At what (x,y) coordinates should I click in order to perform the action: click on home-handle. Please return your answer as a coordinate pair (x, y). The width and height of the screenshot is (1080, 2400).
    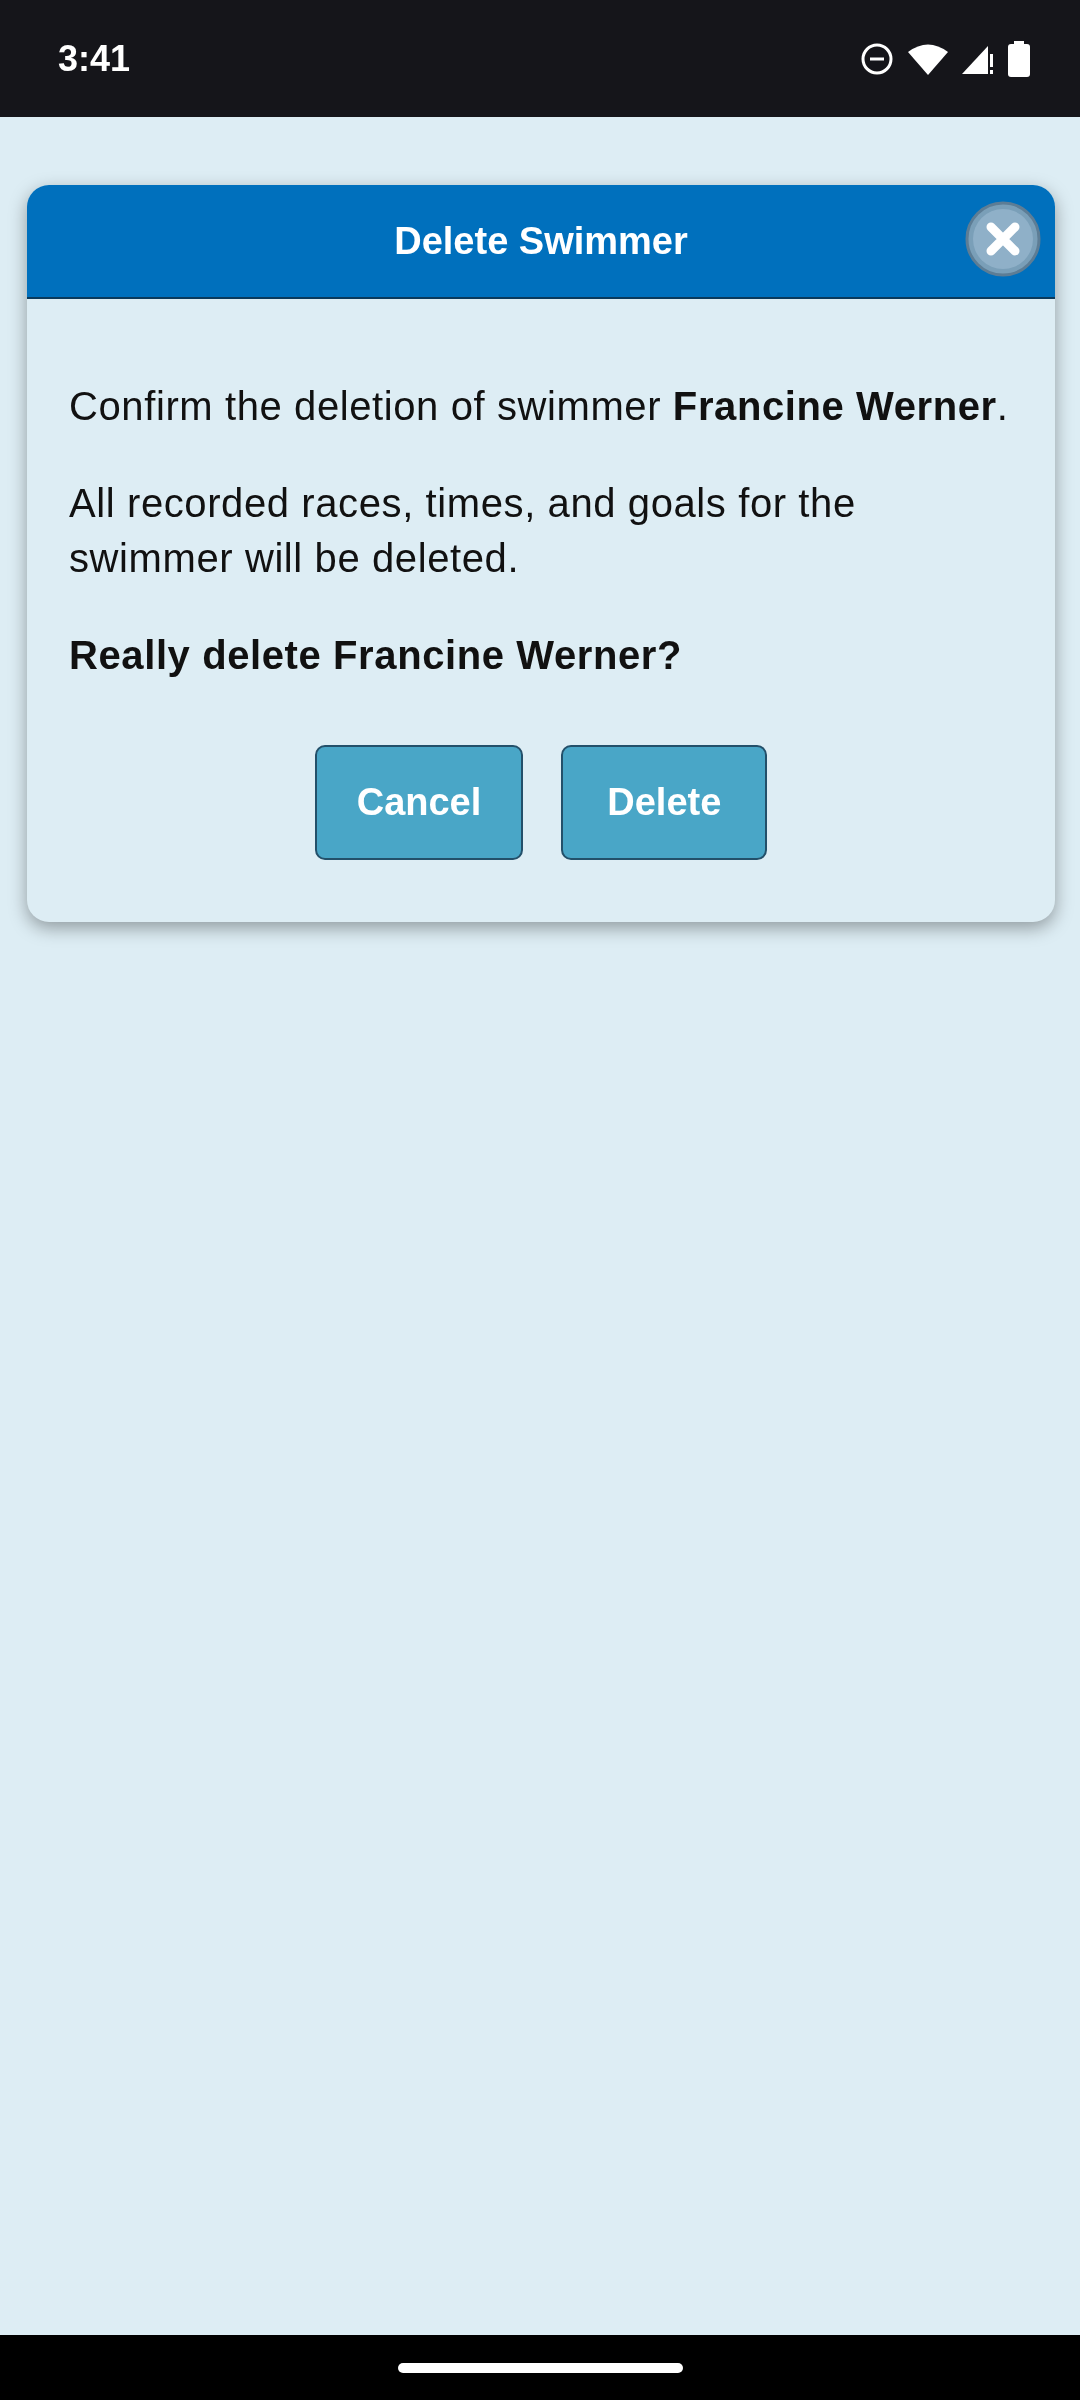
    Looking at the image, I should click on (540, 2367).